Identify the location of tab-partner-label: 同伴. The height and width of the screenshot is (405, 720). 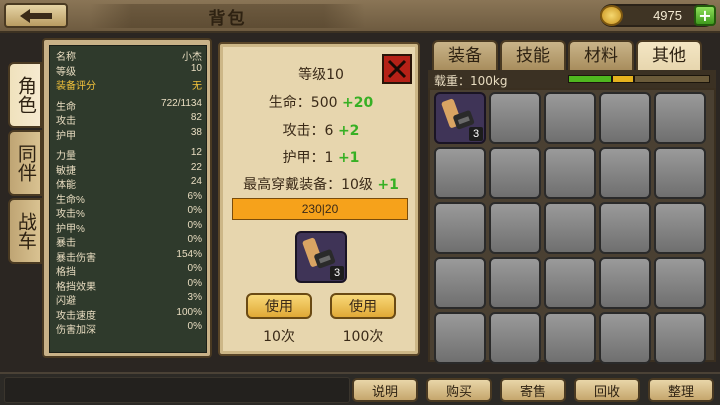
(25, 163).